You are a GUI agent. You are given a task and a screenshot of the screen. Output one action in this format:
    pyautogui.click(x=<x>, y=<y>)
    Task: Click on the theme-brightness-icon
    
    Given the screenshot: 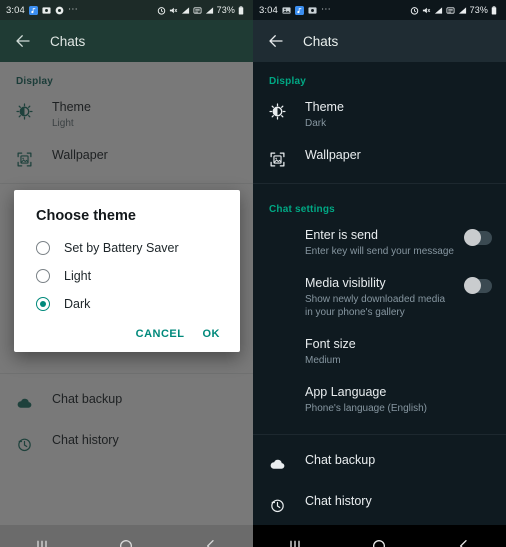 What is the action you would take?
    pyautogui.click(x=282, y=110)
    